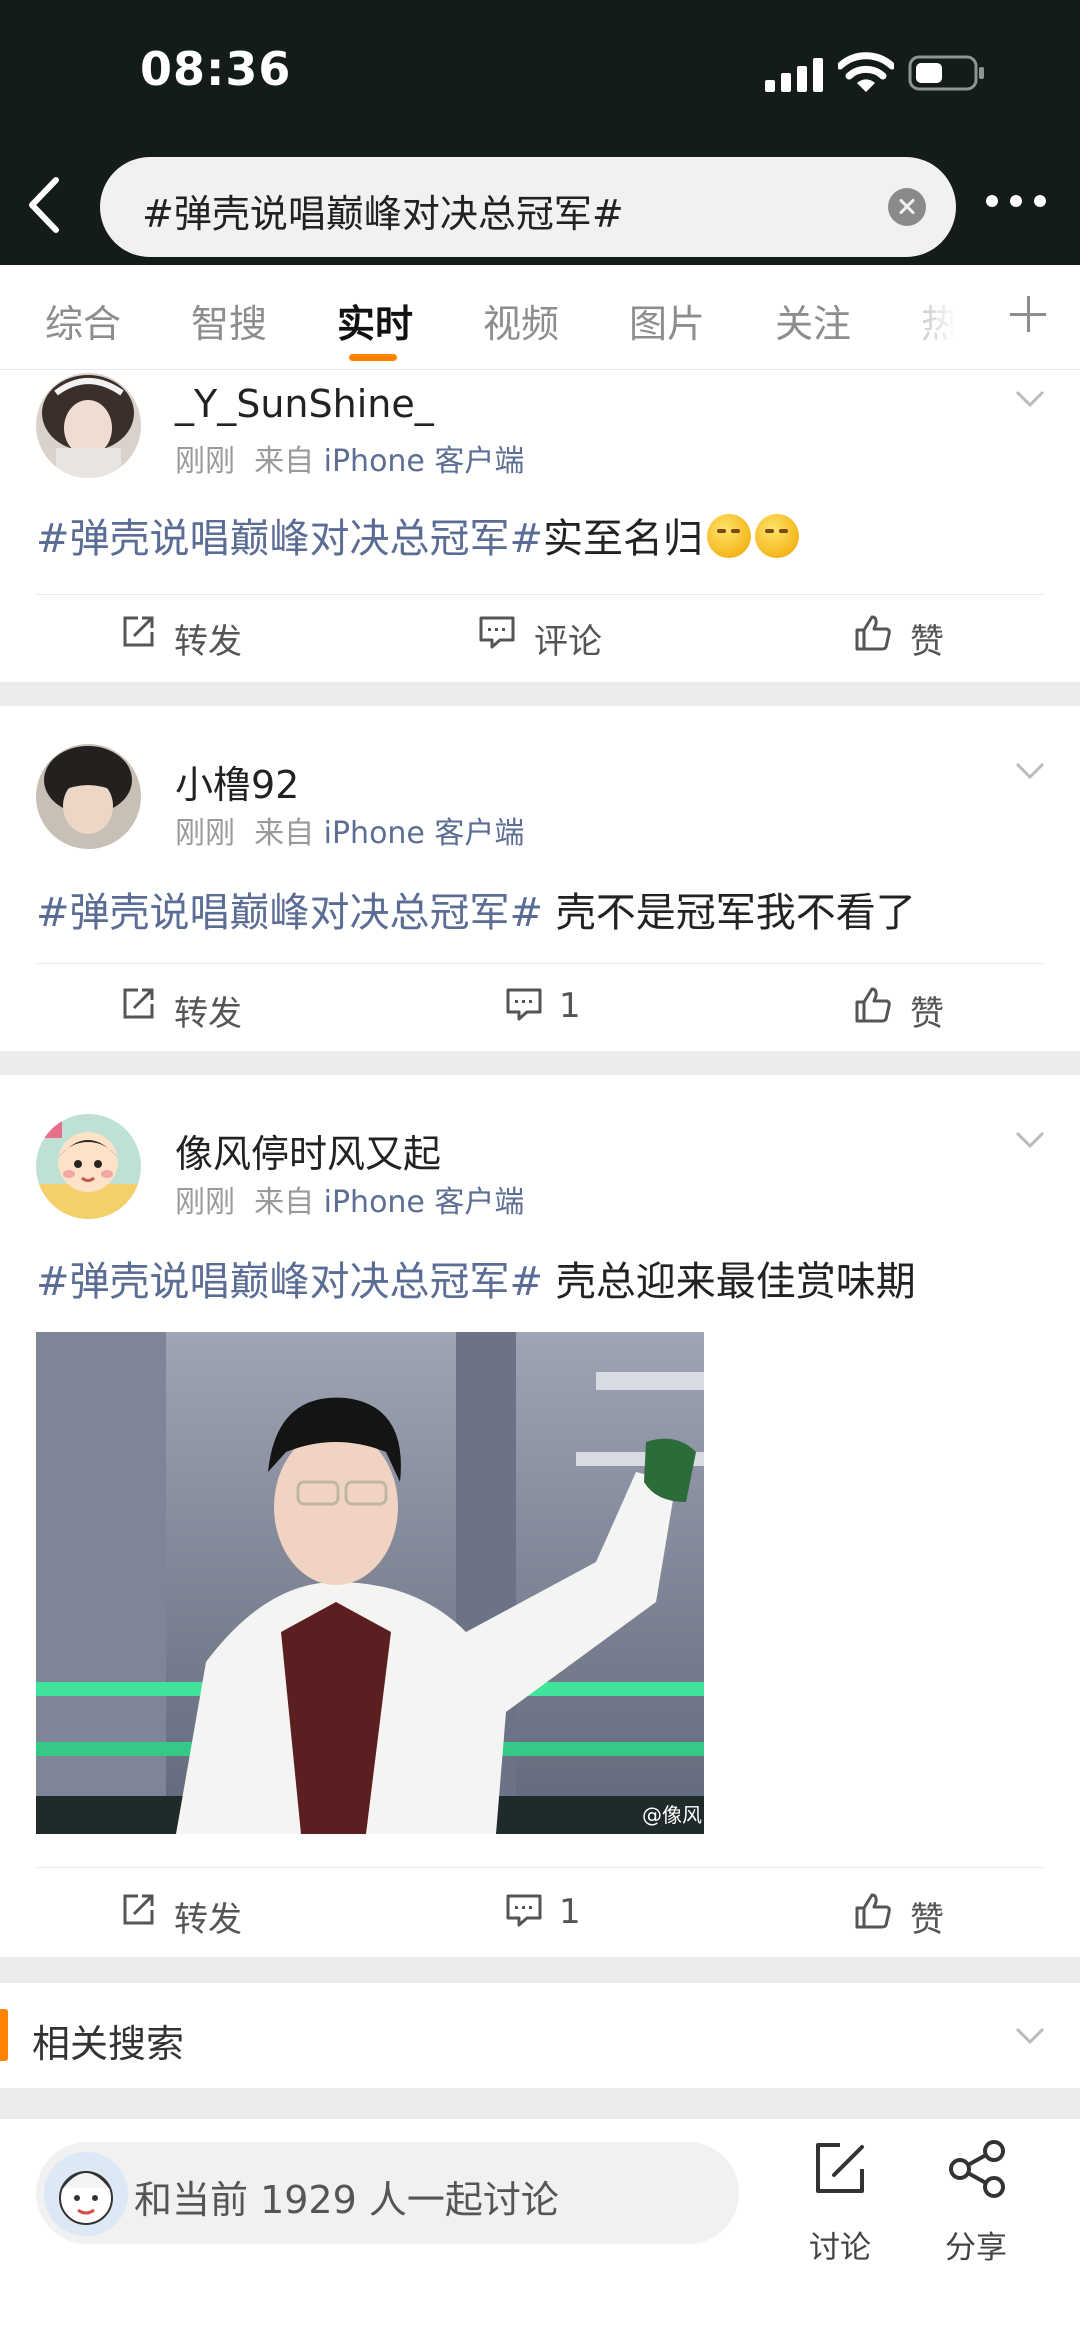 The height and width of the screenshot is (2341, 1080). Describe the element at coordinates (383, 214) in the screenshot. I see `search-query: #弹壳说唱巅峰对决总冠军#` at that location.